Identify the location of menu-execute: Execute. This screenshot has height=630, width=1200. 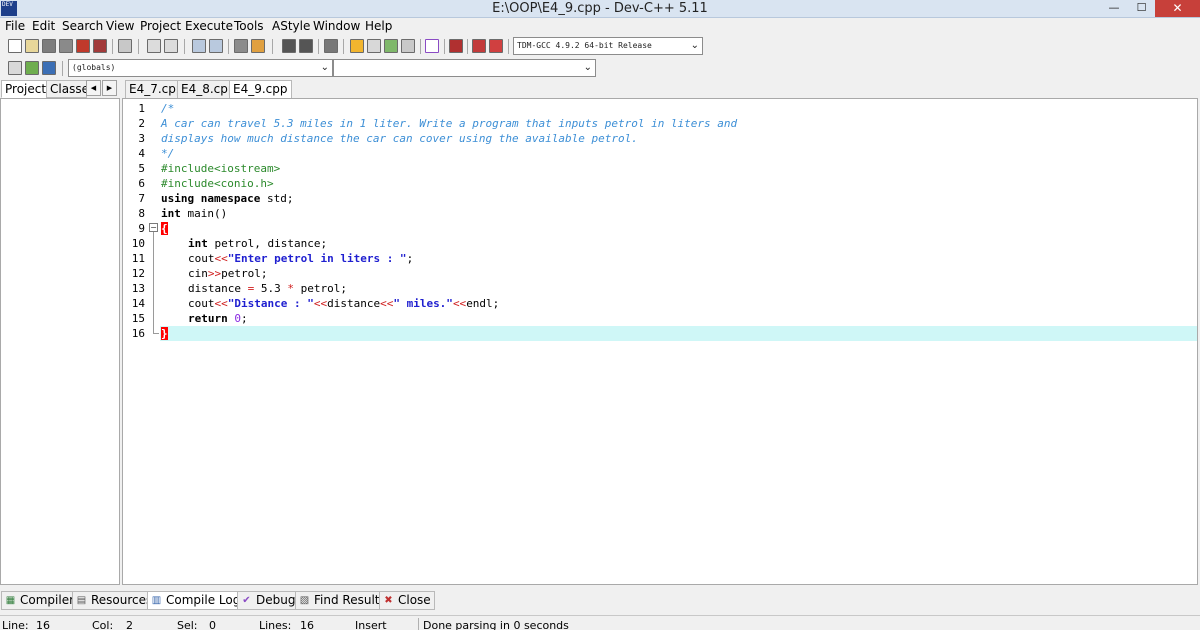
(209, 26).